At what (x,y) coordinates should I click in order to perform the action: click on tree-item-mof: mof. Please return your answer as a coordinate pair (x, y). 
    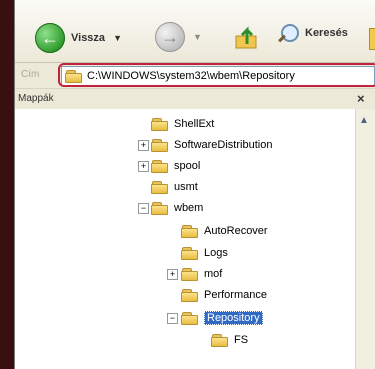
    Looking at the image, I should click on (201, 274).